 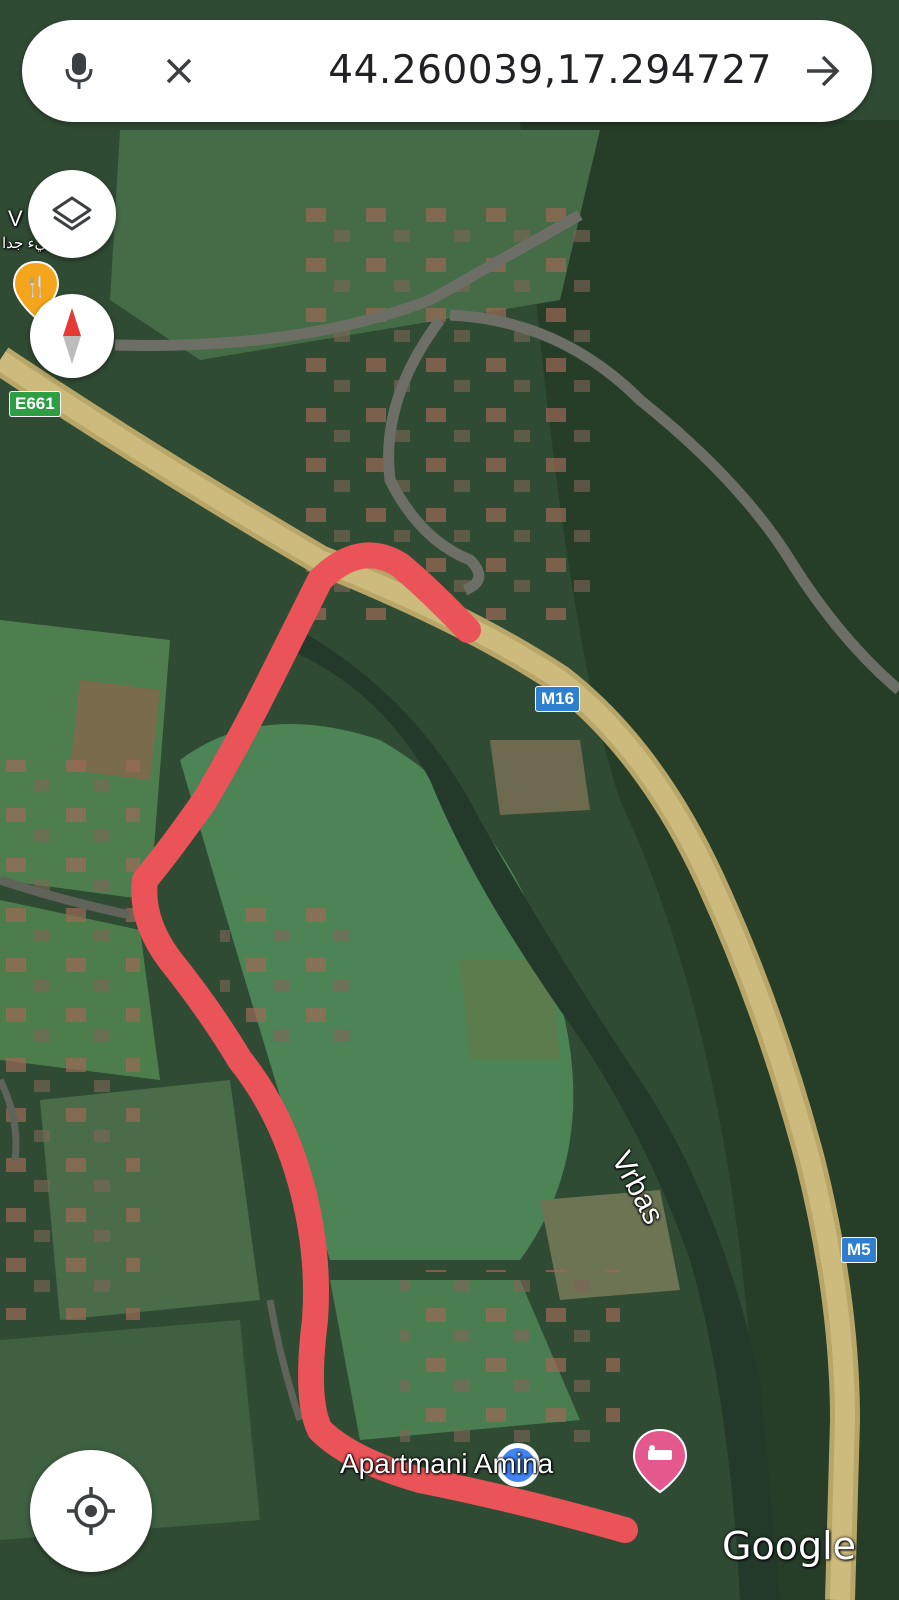 I want to click on place-label: Apartmani Amina, so click(x=446, y=1464).